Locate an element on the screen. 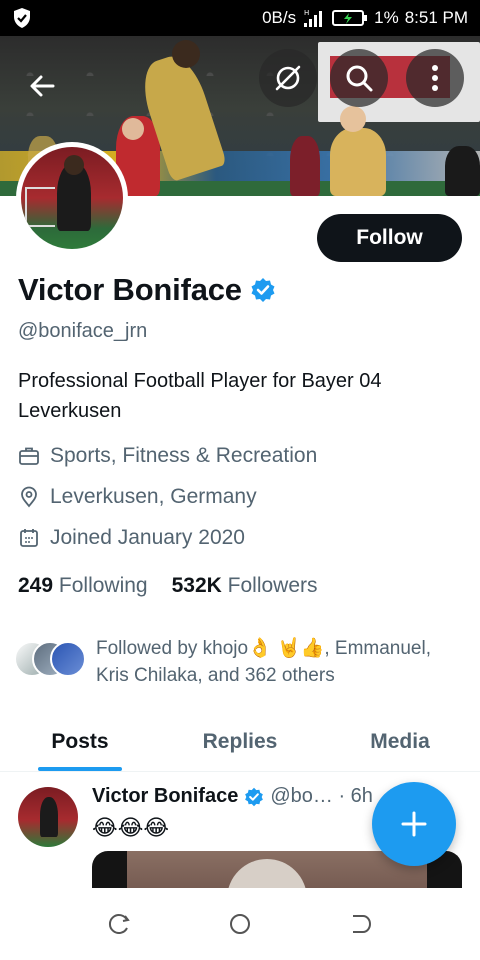 The image size is (480, 960). arrow-left-icon is located at coordinates (42, 86).